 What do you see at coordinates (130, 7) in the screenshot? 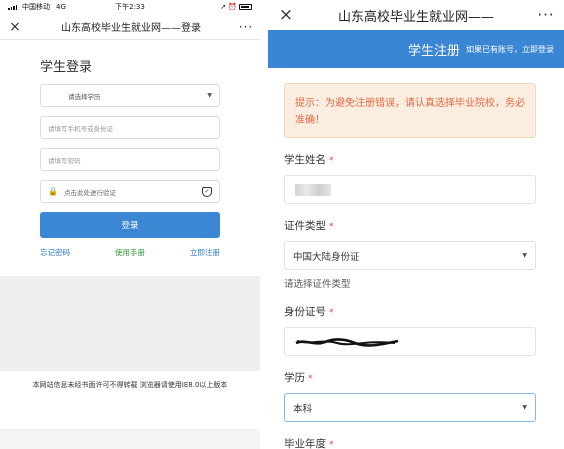
I see `status-bar: 中国移动 4G 下午2:33 ➚ ⏰` at bounding box center [130, 7].